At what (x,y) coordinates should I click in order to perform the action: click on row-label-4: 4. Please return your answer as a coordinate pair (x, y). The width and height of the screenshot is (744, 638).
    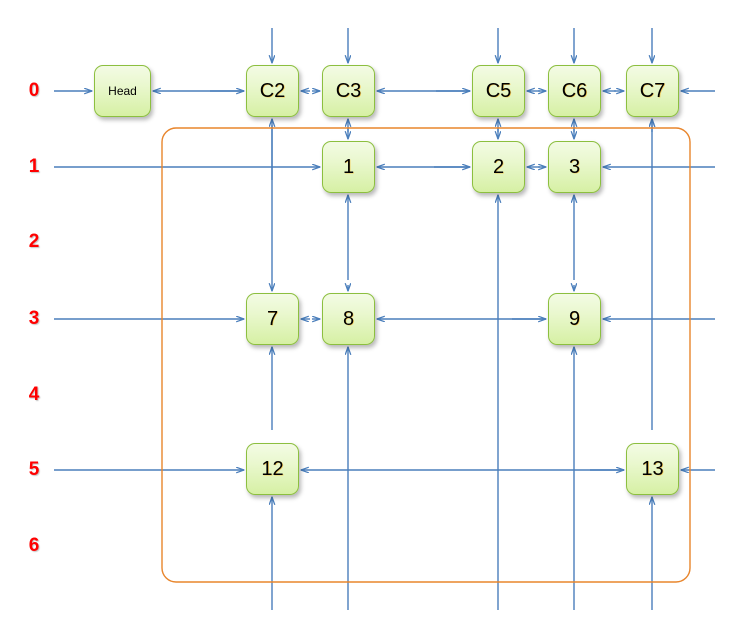
    Looking at the image, I should click on (34, 394).